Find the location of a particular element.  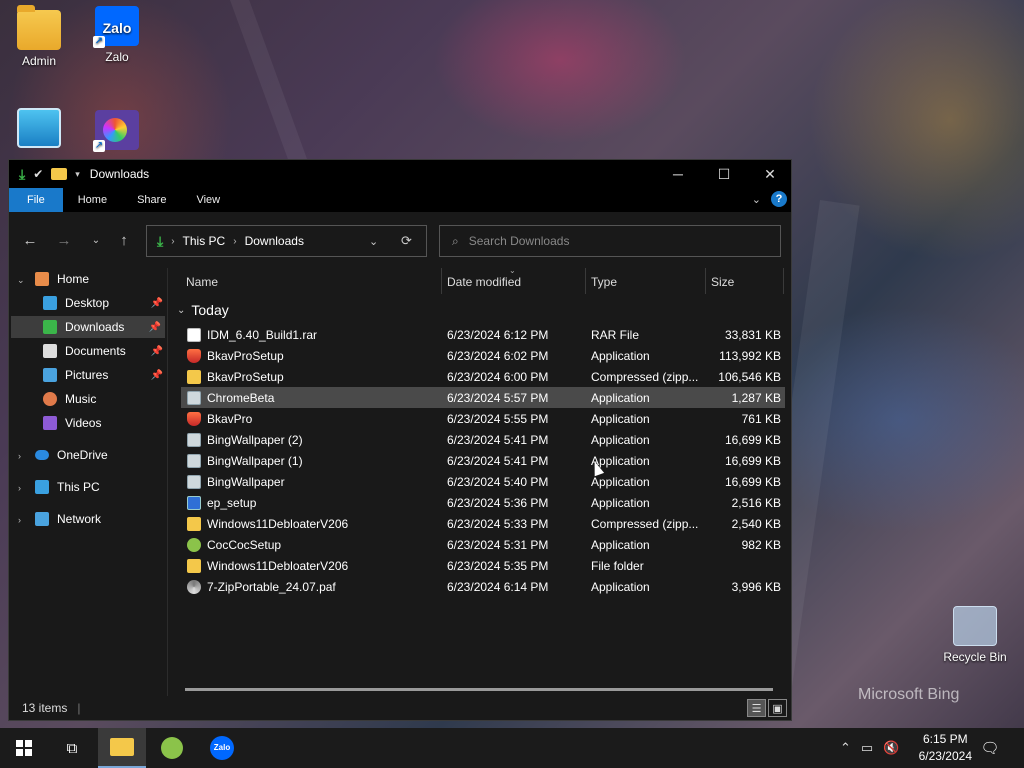

system-tray: ⌃ ▭ 🔇 is located at coordinates (869, 748).